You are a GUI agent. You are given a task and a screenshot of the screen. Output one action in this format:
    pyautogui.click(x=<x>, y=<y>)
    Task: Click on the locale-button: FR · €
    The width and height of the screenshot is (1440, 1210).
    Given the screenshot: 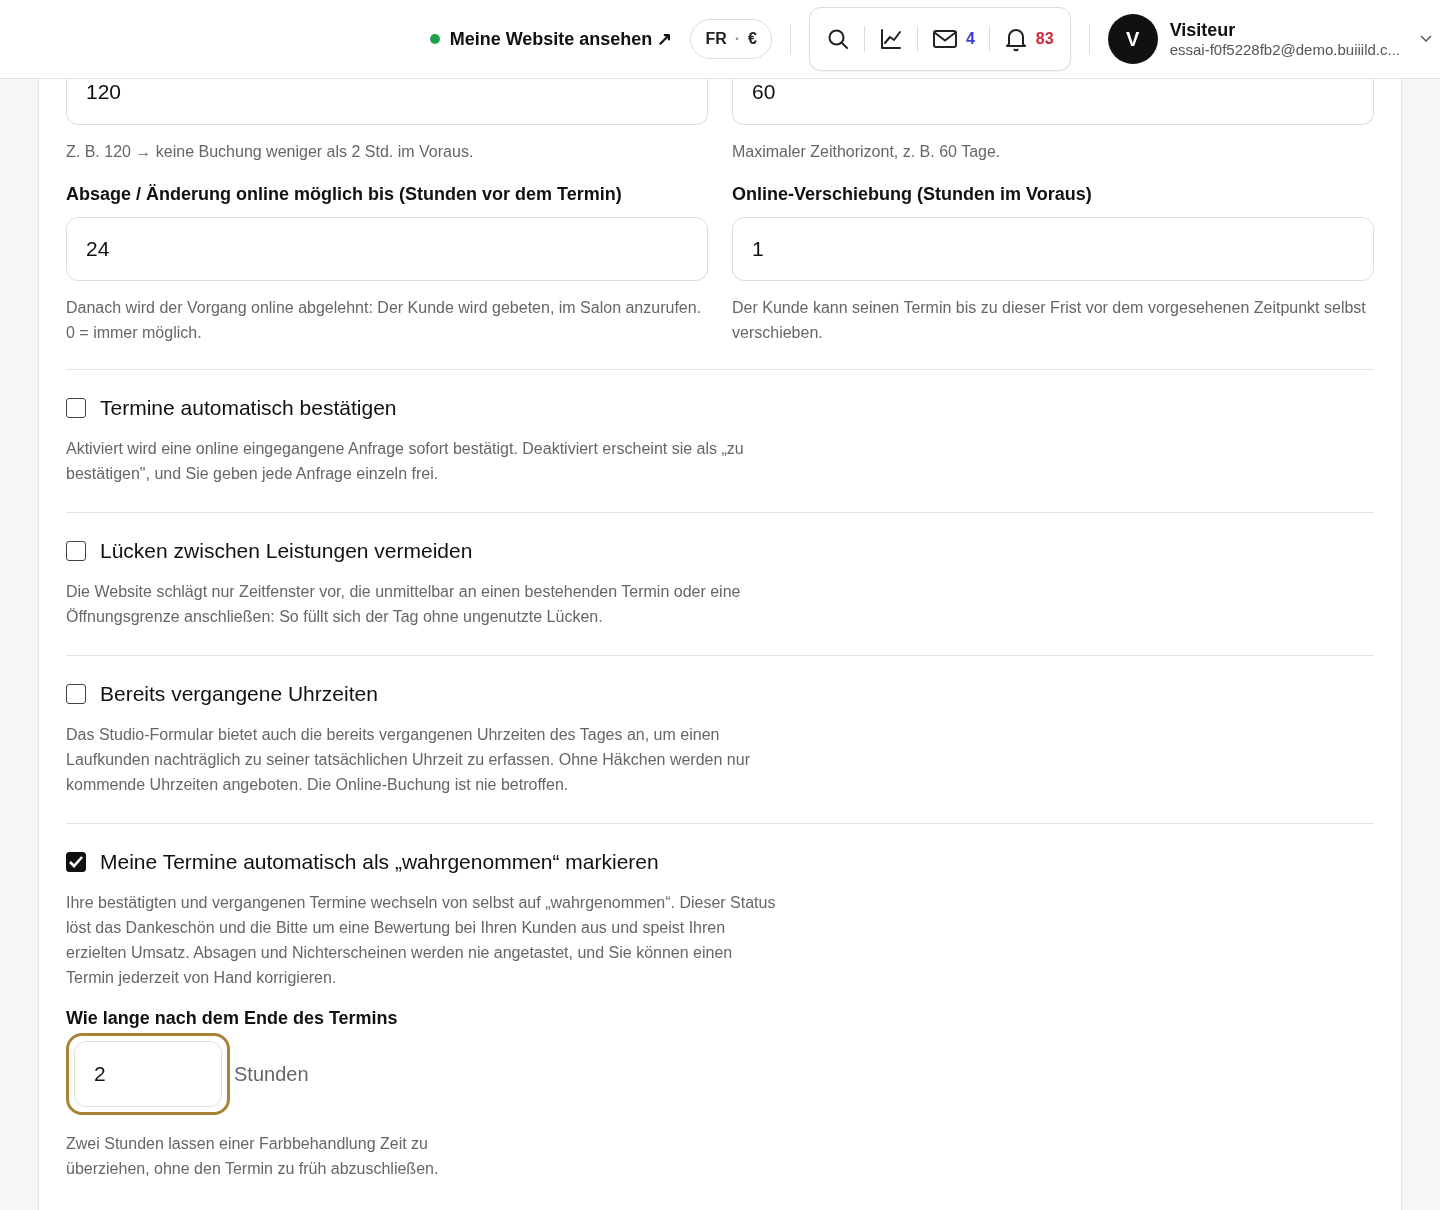 What is the action you would take?
    pyautogui.click(x=731, y=39)
    